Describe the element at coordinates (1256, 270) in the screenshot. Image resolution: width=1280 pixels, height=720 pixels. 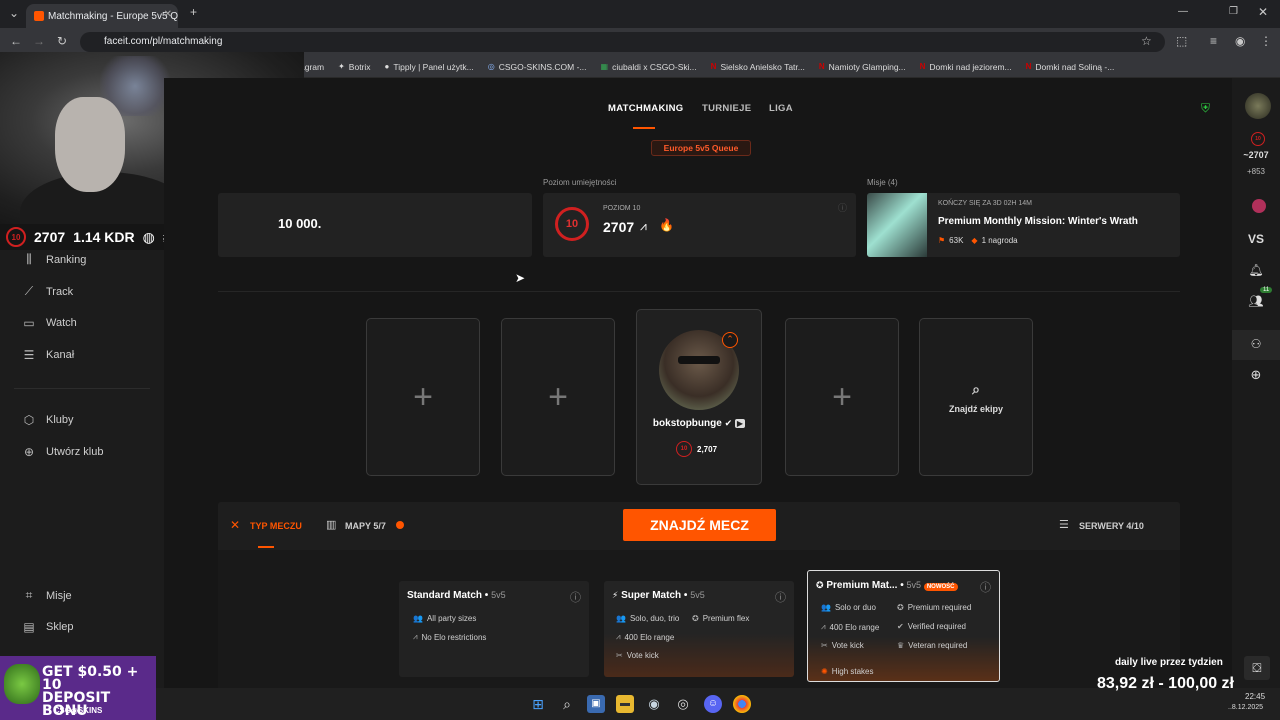
I see `notifications-icon: 🔔︎` at that location.